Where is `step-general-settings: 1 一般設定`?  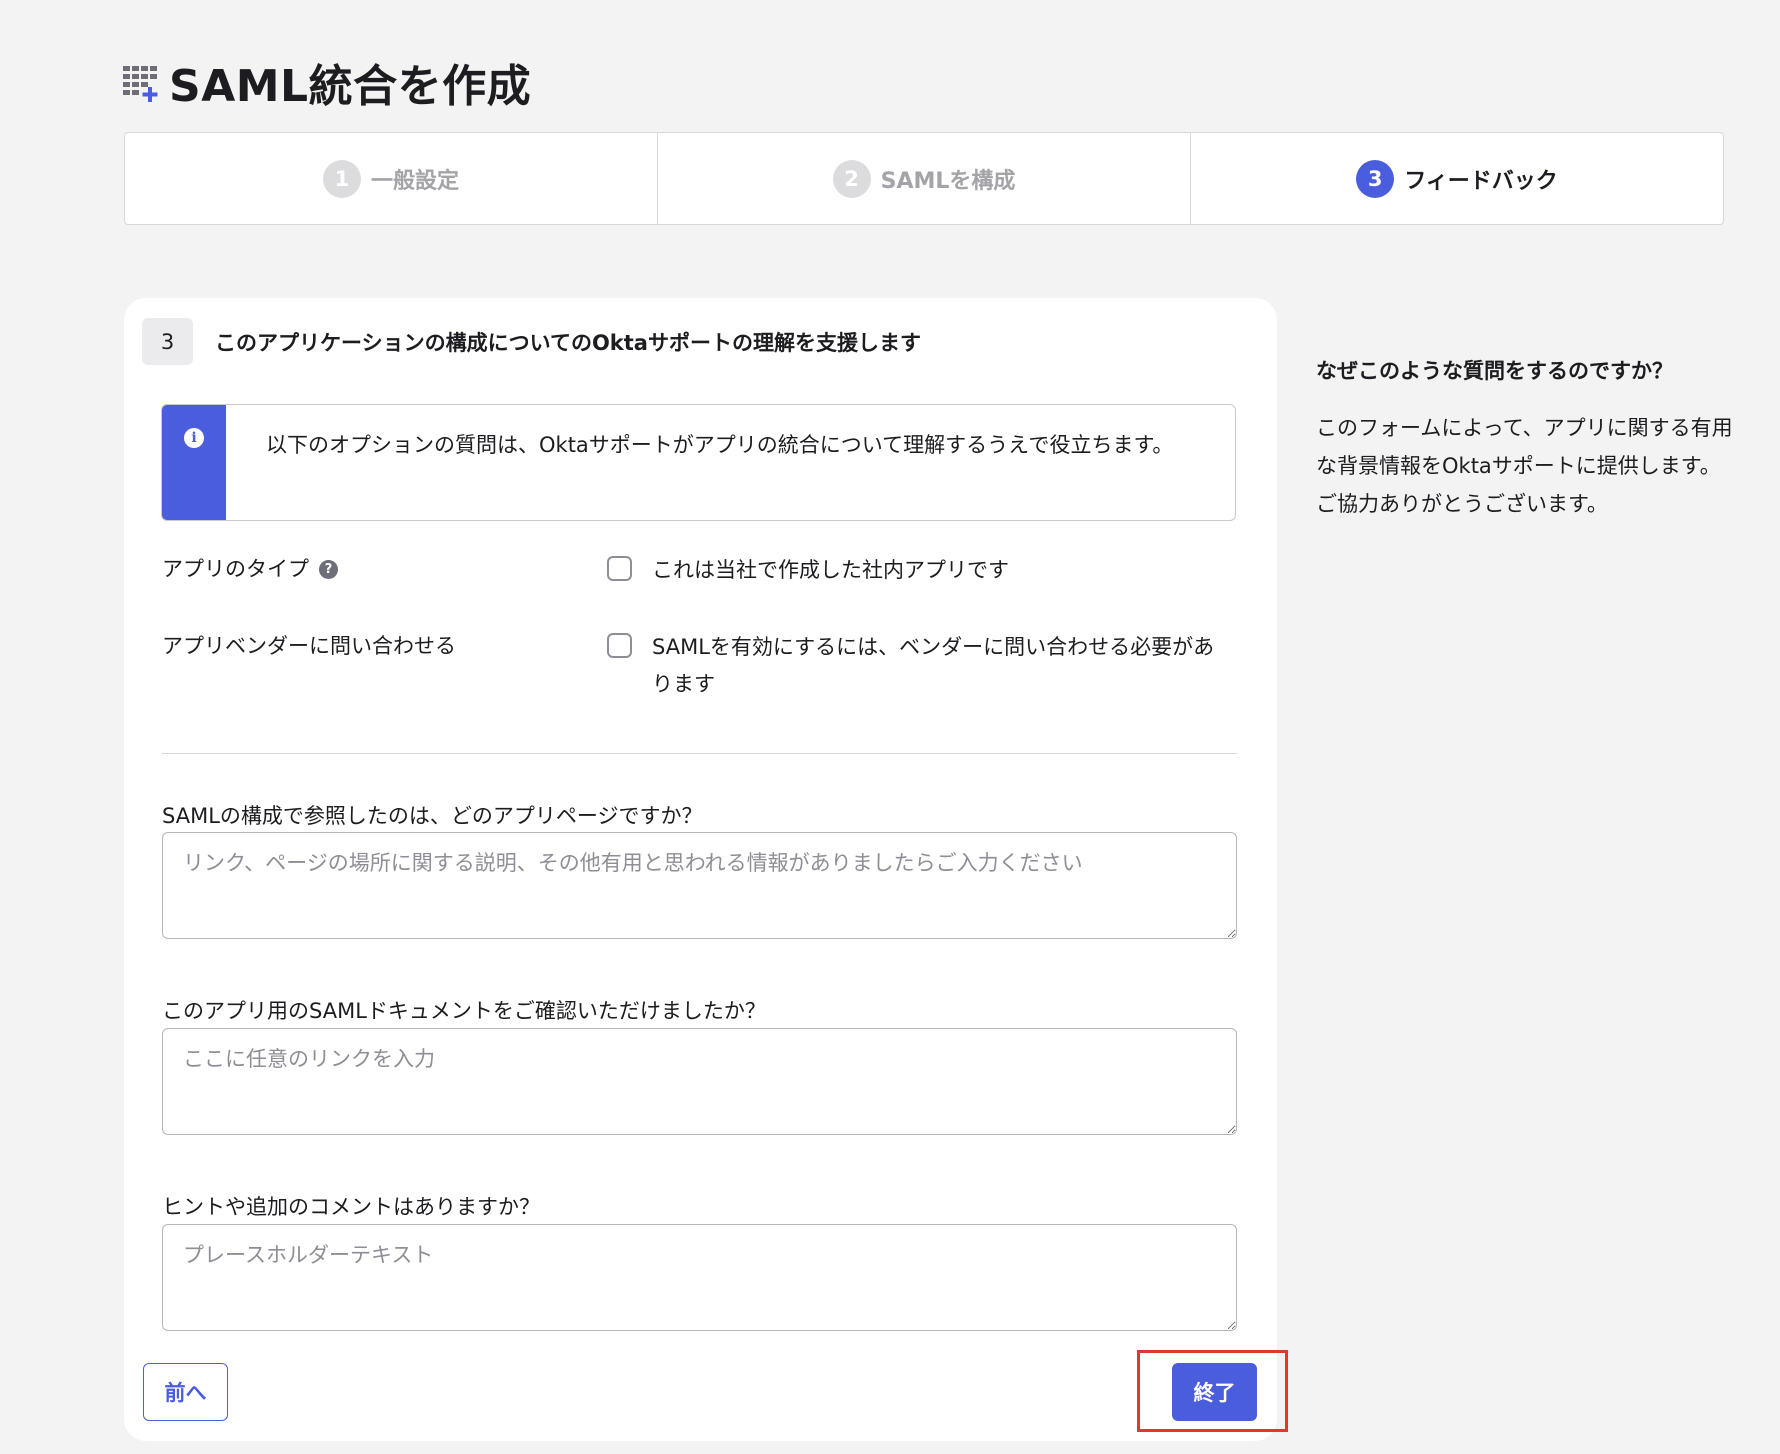 step-general-settings: 1 一般設定 is located at coordinates (391, 178).